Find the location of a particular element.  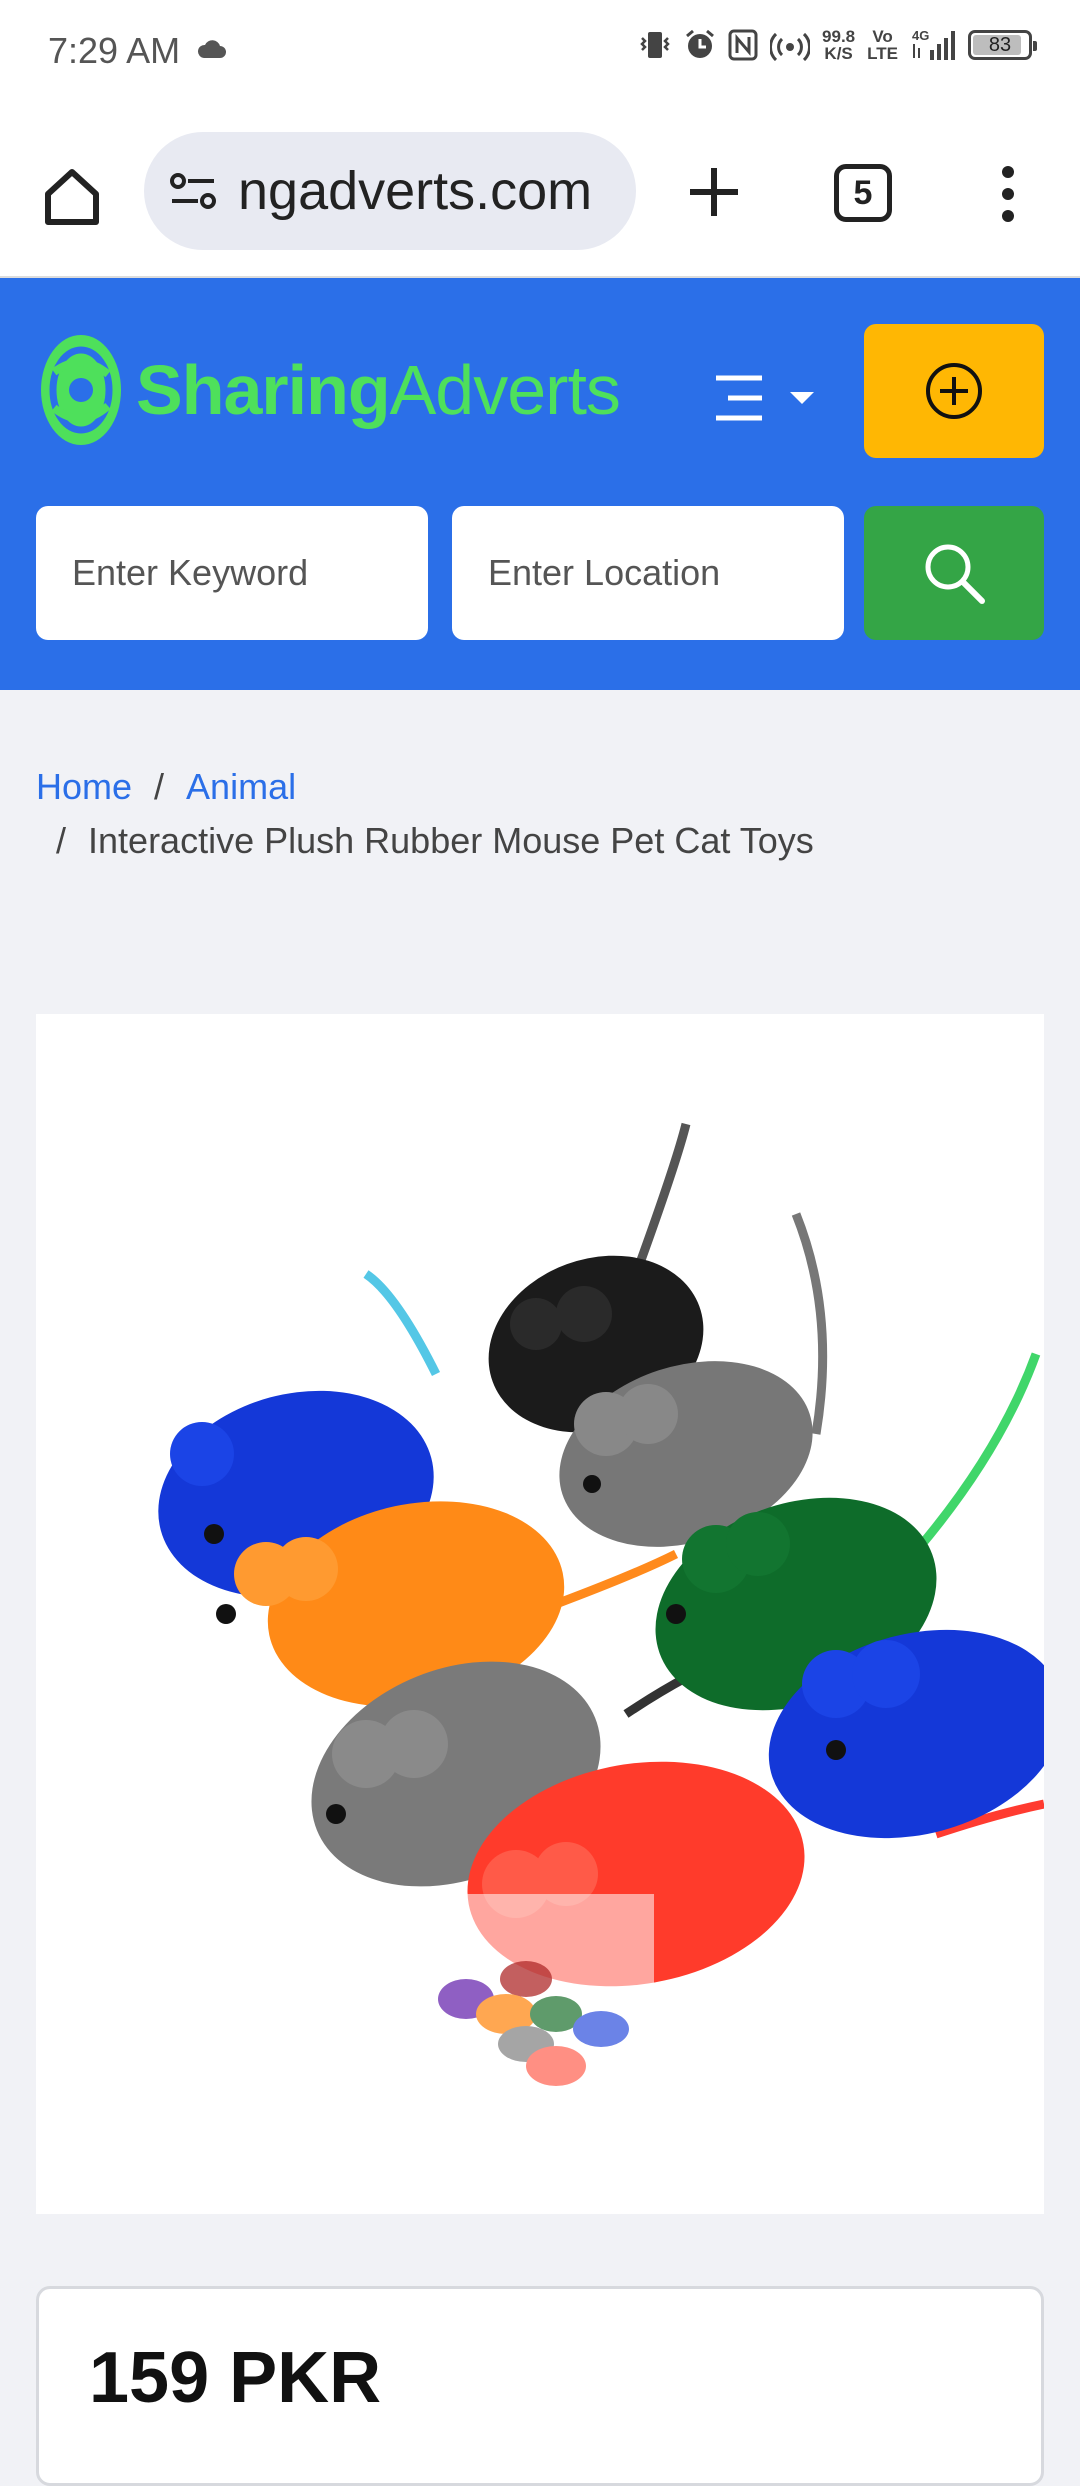

svg-text: 4G is located at coordinates (920, 35).